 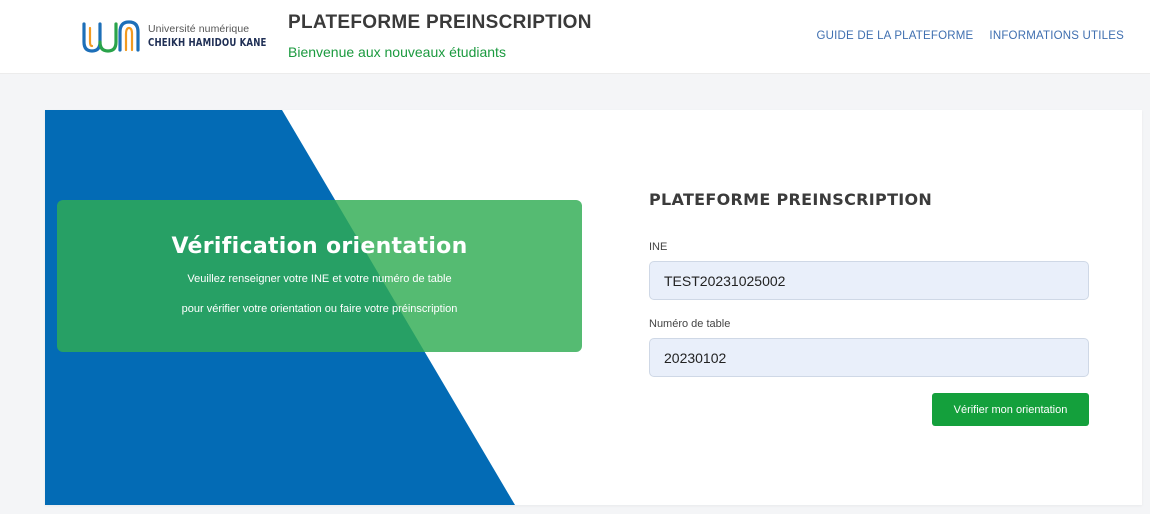 I want to click on logo-line-name: CHEIKH HAMIDOU KANE, so click(x=207, y=43).